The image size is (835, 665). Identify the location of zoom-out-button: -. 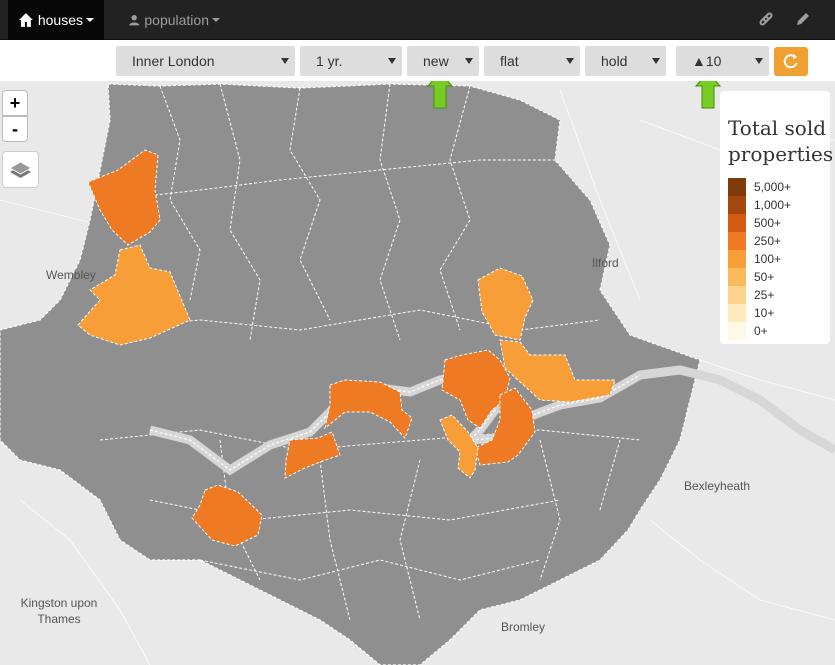
(15, 129).